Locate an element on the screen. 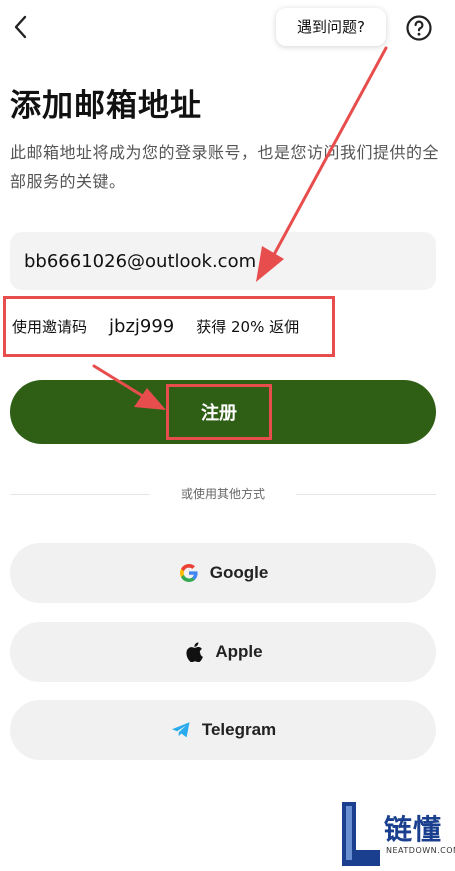 The width and height of the screenshot is (455, 871). google-icon is located at coordinates (189, 573).